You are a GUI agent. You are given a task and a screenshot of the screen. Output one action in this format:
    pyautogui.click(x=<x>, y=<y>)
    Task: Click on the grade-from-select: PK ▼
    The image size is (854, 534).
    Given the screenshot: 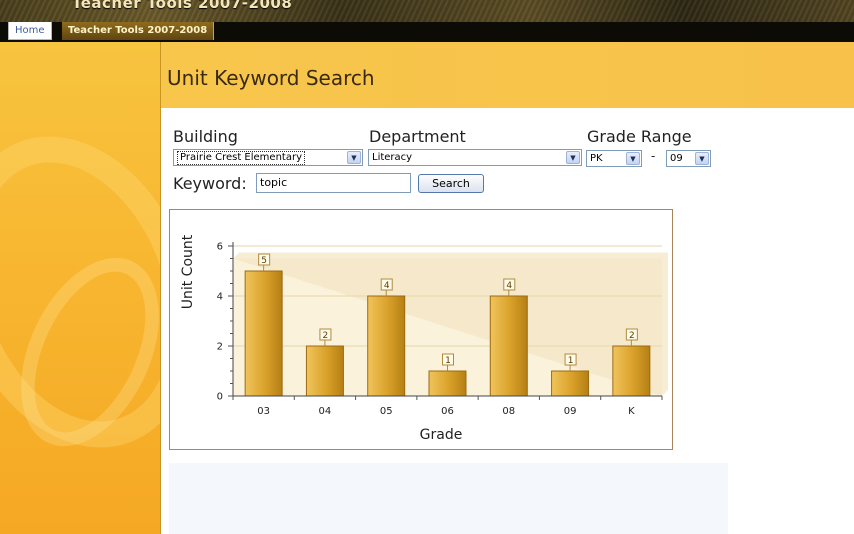 What is the action you would take?
    pyautogui.click(x=614, y=158)
    